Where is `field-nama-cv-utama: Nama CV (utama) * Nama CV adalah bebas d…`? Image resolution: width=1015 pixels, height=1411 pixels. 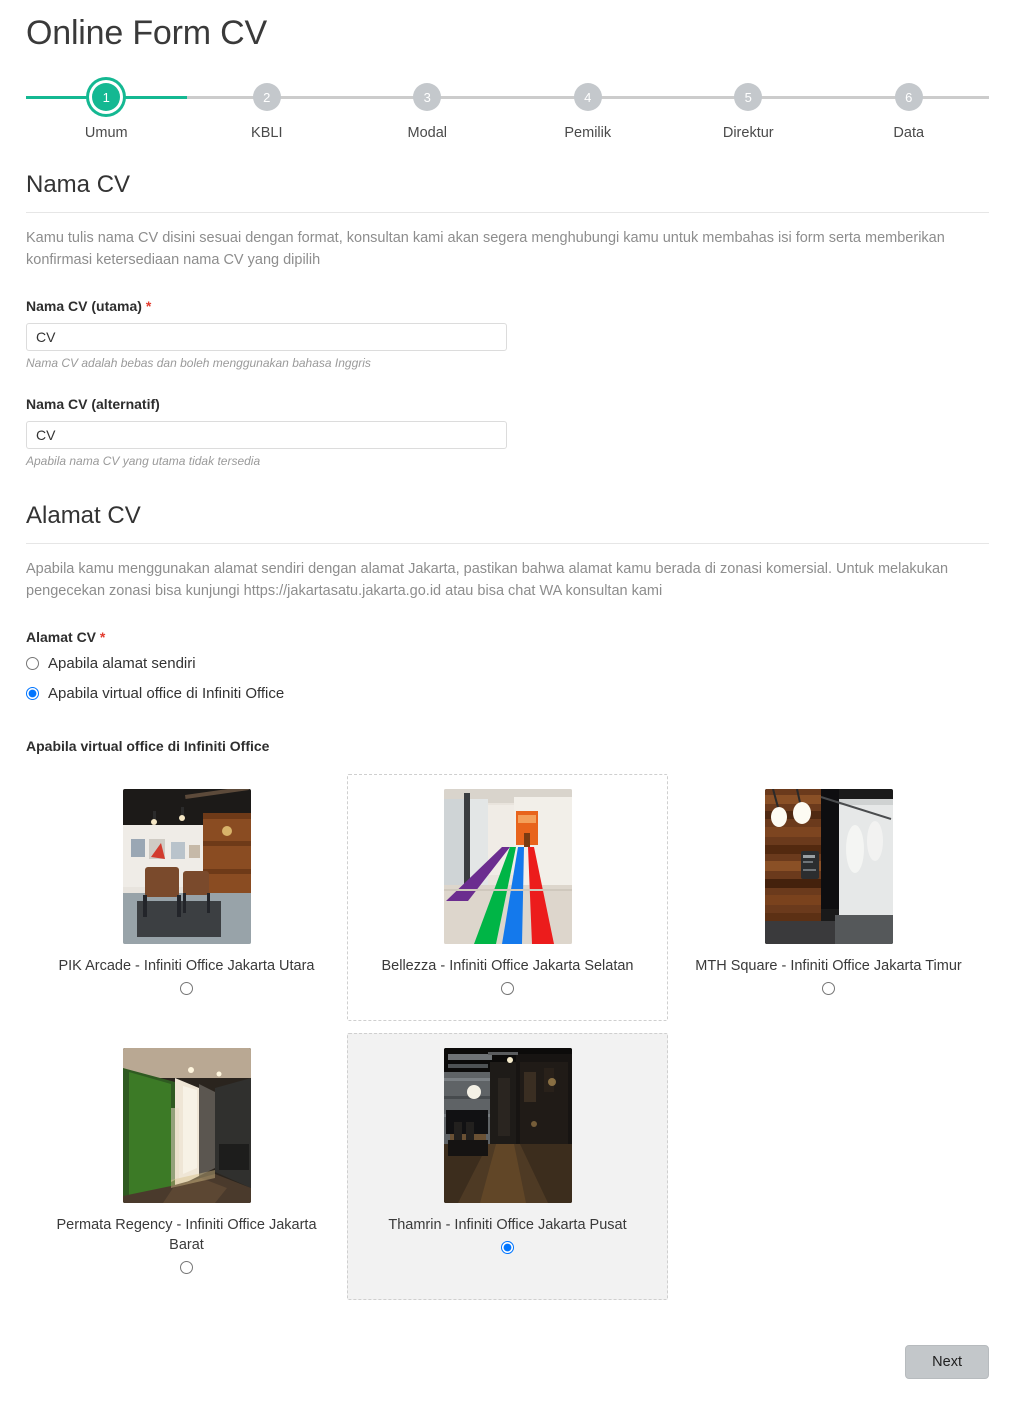 field-nama-cv-utama: Nama CV (utama) * Nama CV adalah bebas d… is located at coordinates (507, 334).